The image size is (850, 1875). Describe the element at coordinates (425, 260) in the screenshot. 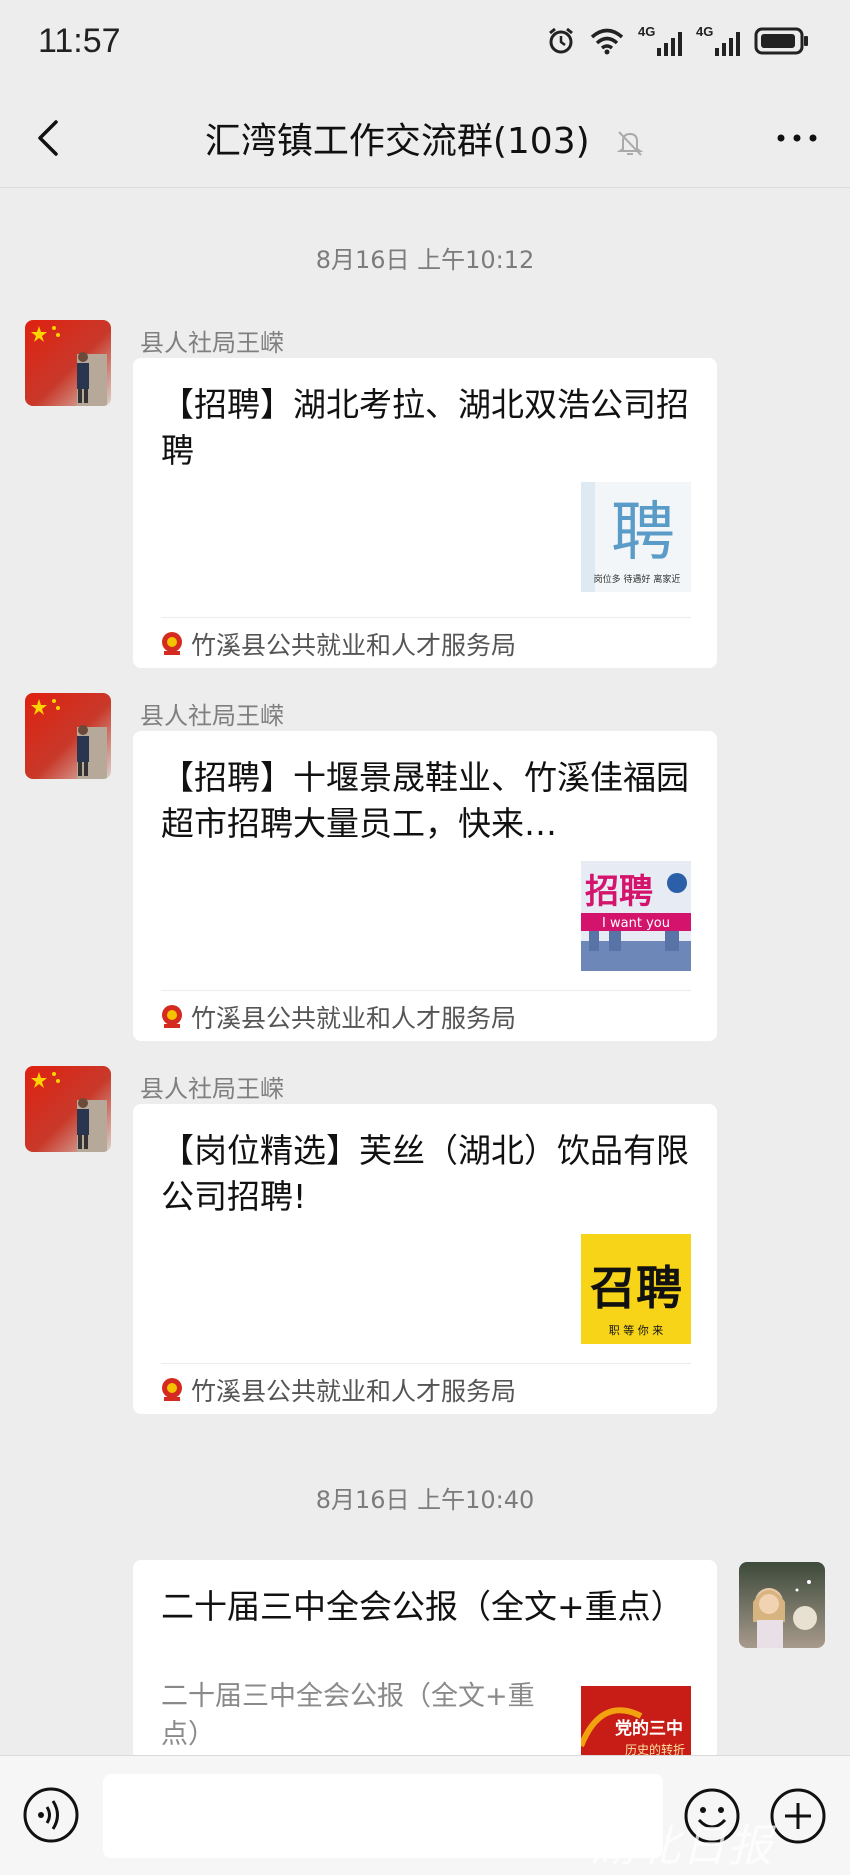

I see `timestamp: 8月16日 上午10:12` at that location.